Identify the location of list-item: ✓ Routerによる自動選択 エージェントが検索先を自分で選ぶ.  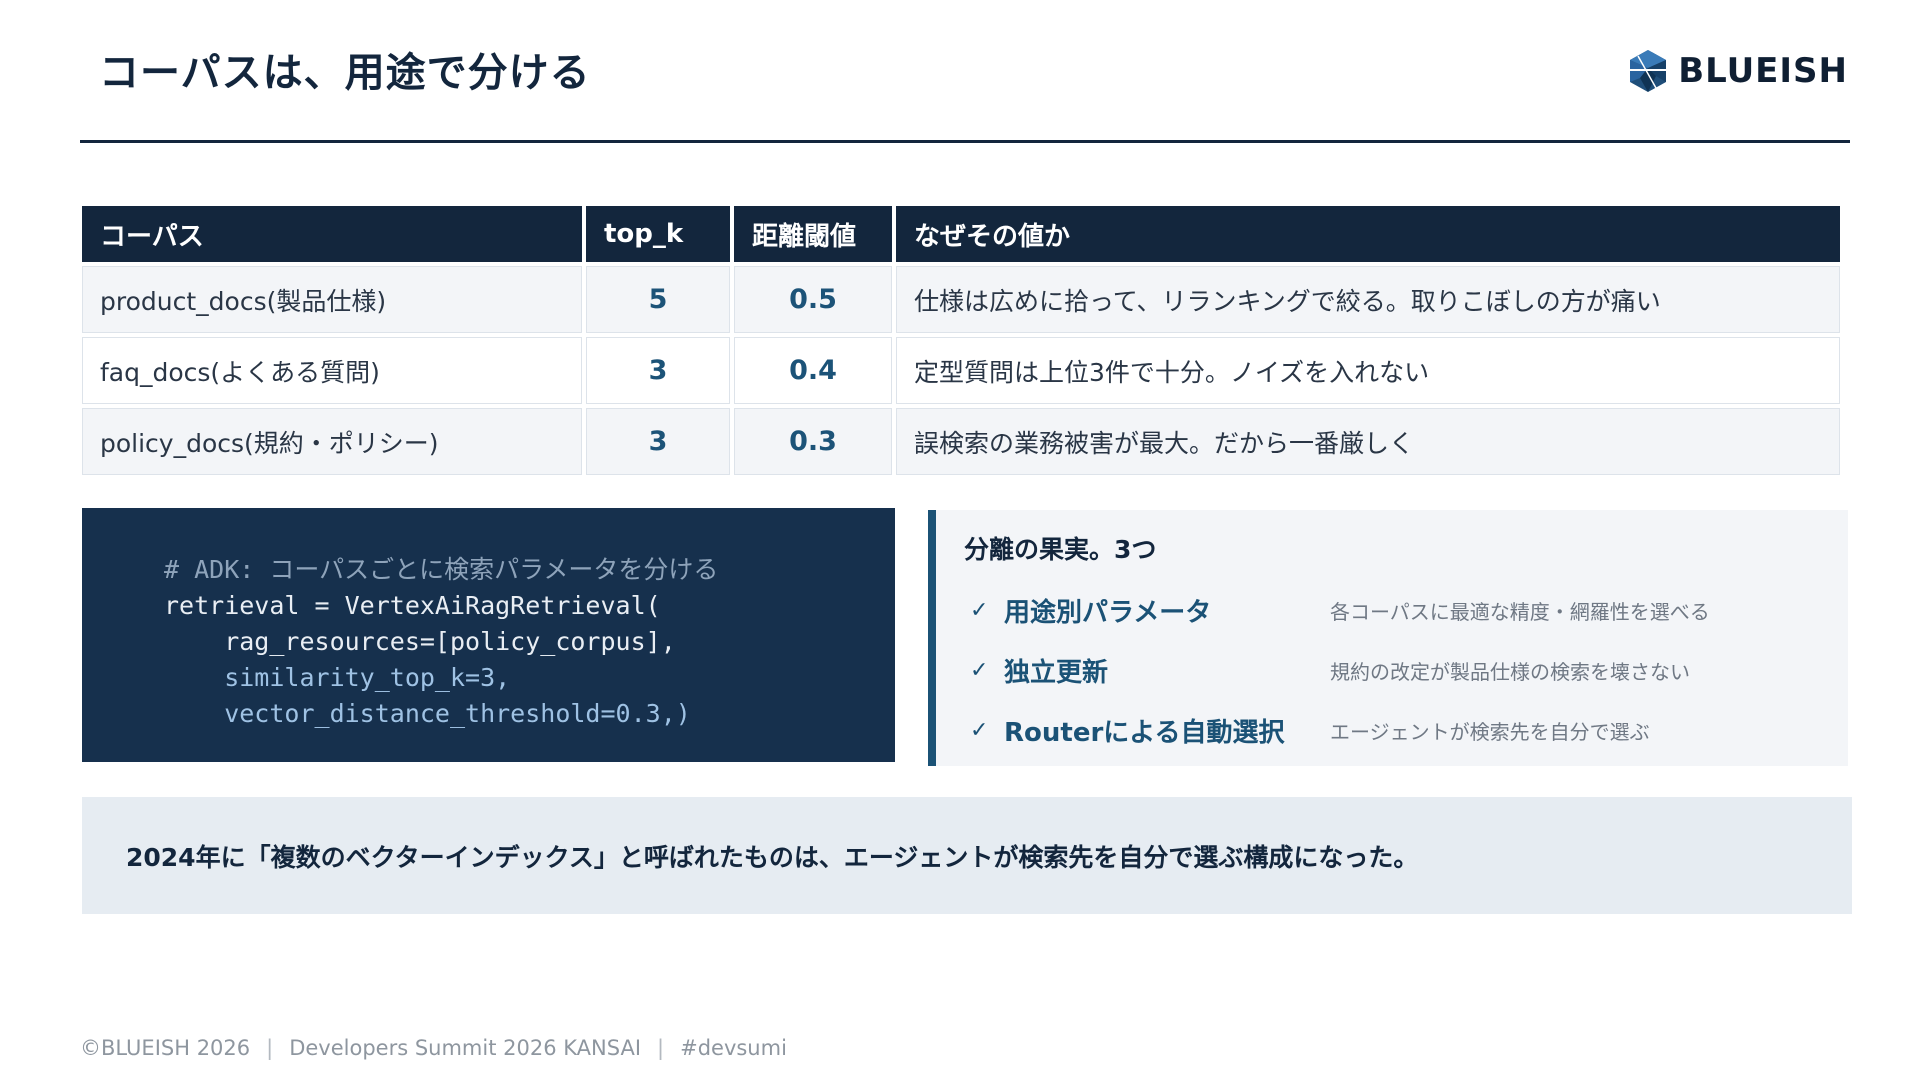
(1406, 730).